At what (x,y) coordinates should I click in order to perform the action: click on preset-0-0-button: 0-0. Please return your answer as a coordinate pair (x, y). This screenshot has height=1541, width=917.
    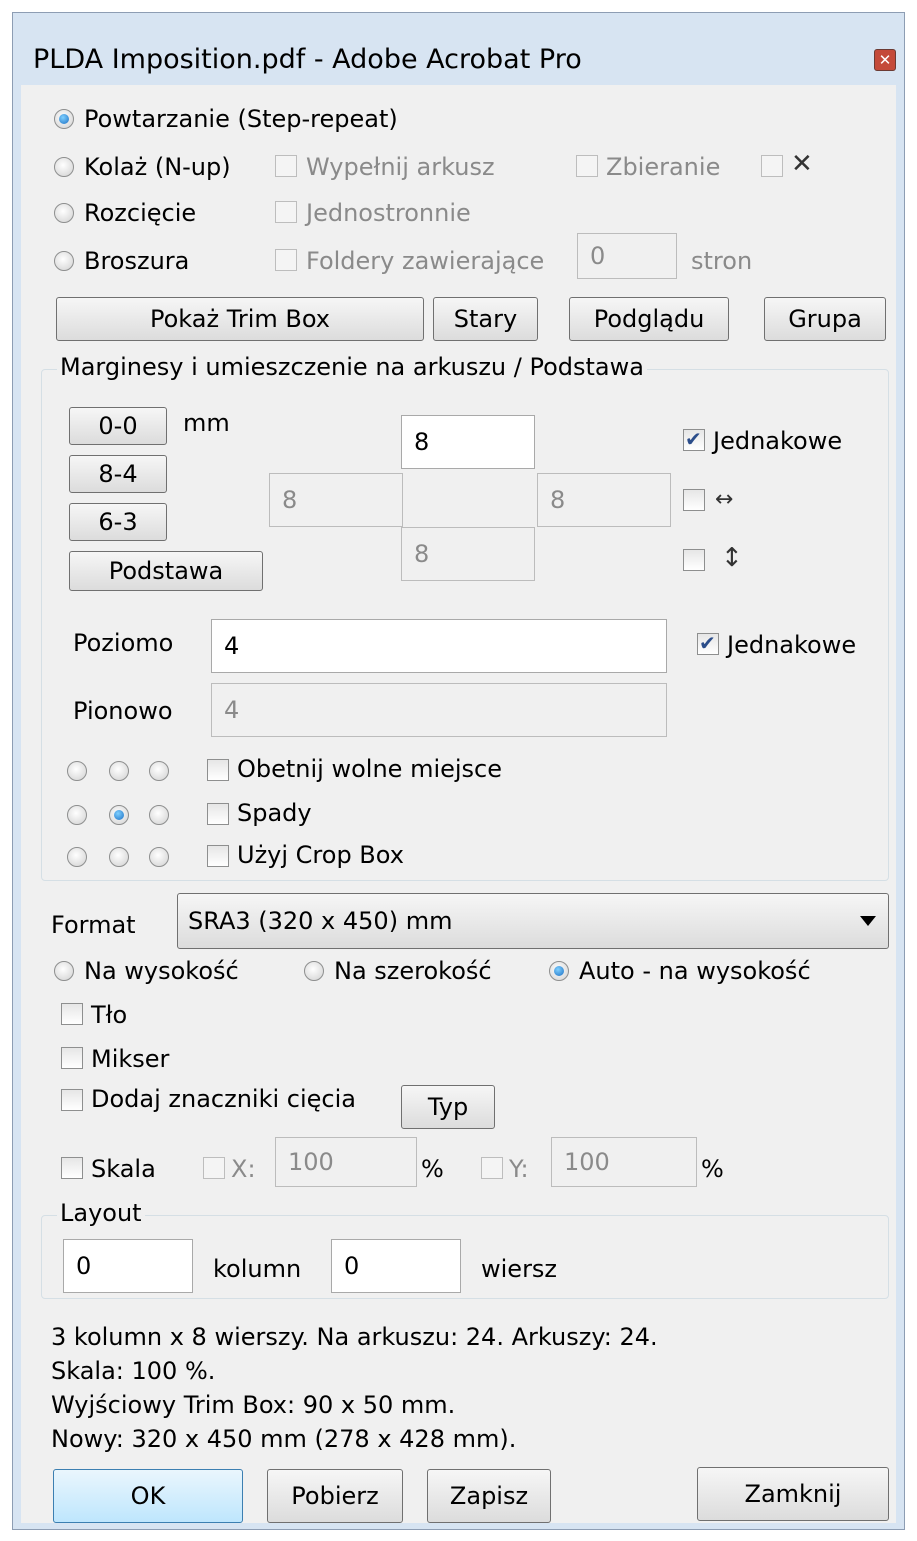
    Looking at the image, I should click on (118, 426).